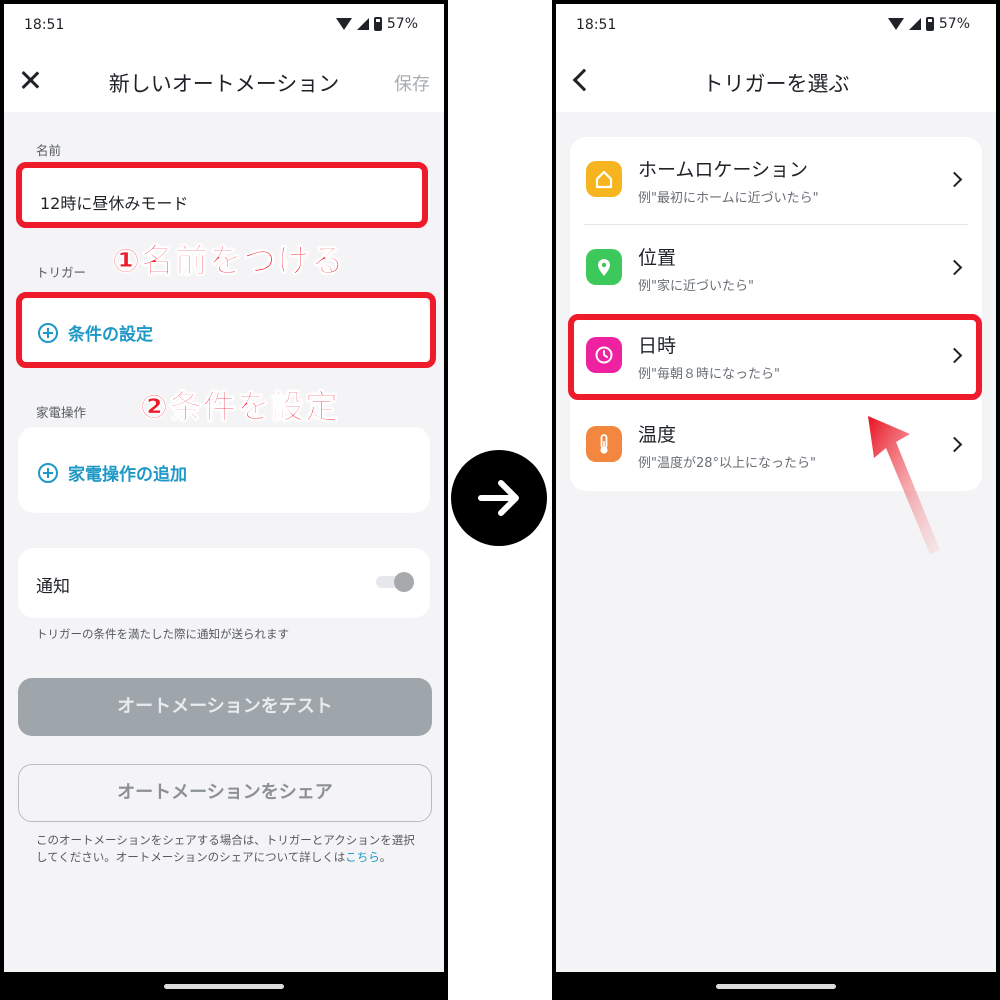 This screenshot has width=1000, height=1000. What do you see at coordinates (904, 485) in the screenshot?
I see `pointer-arrow-icon` at bounding box center [904, 485].